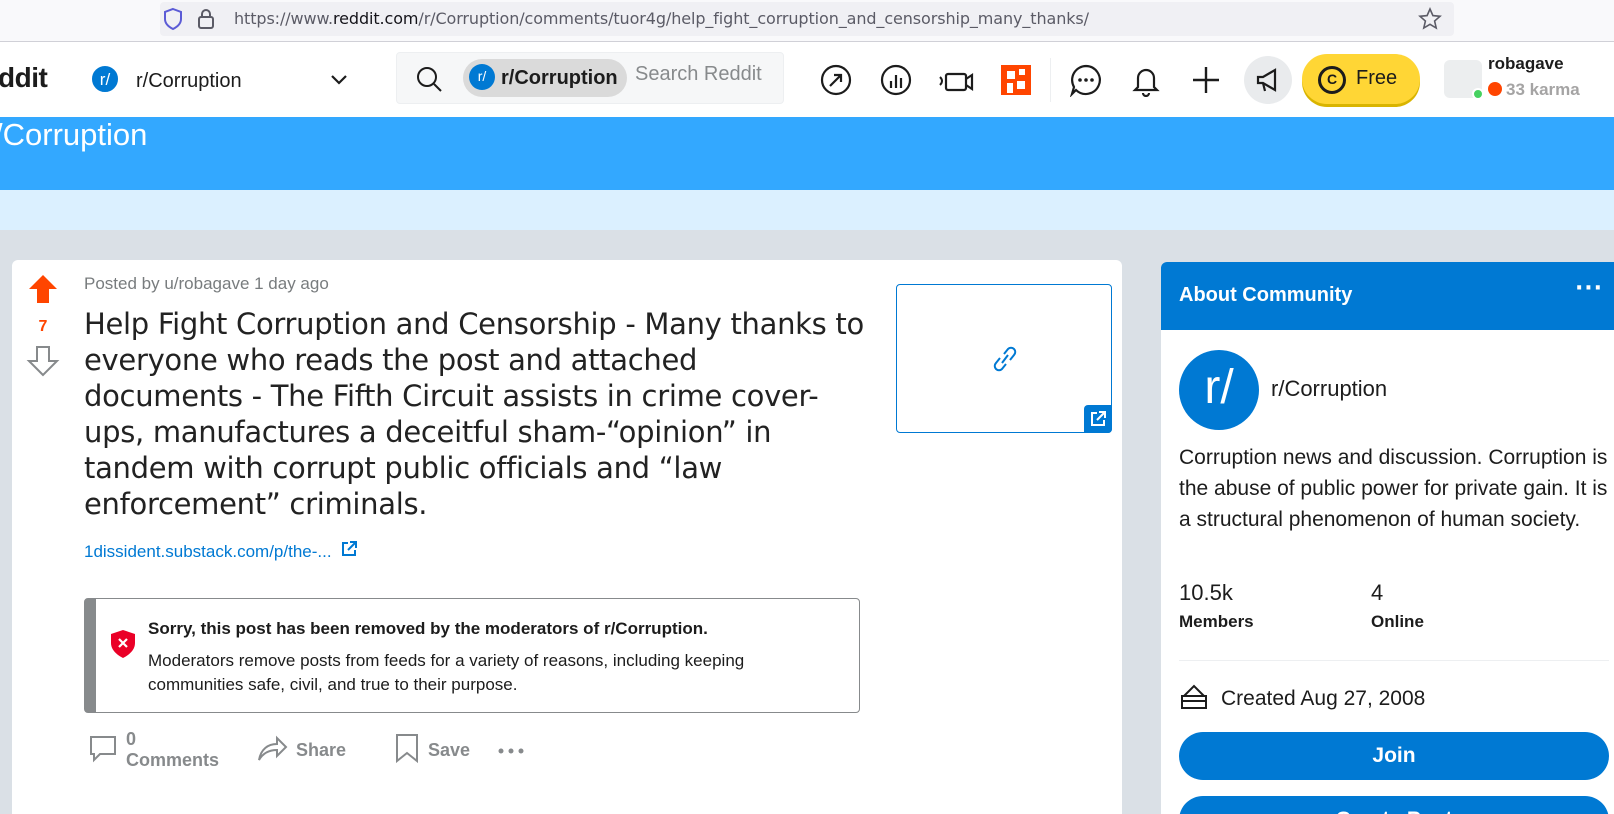  What do you see at coordinates (429, 81) in the screenshot?
I see `search-icon` at bounding box center [429, 81].